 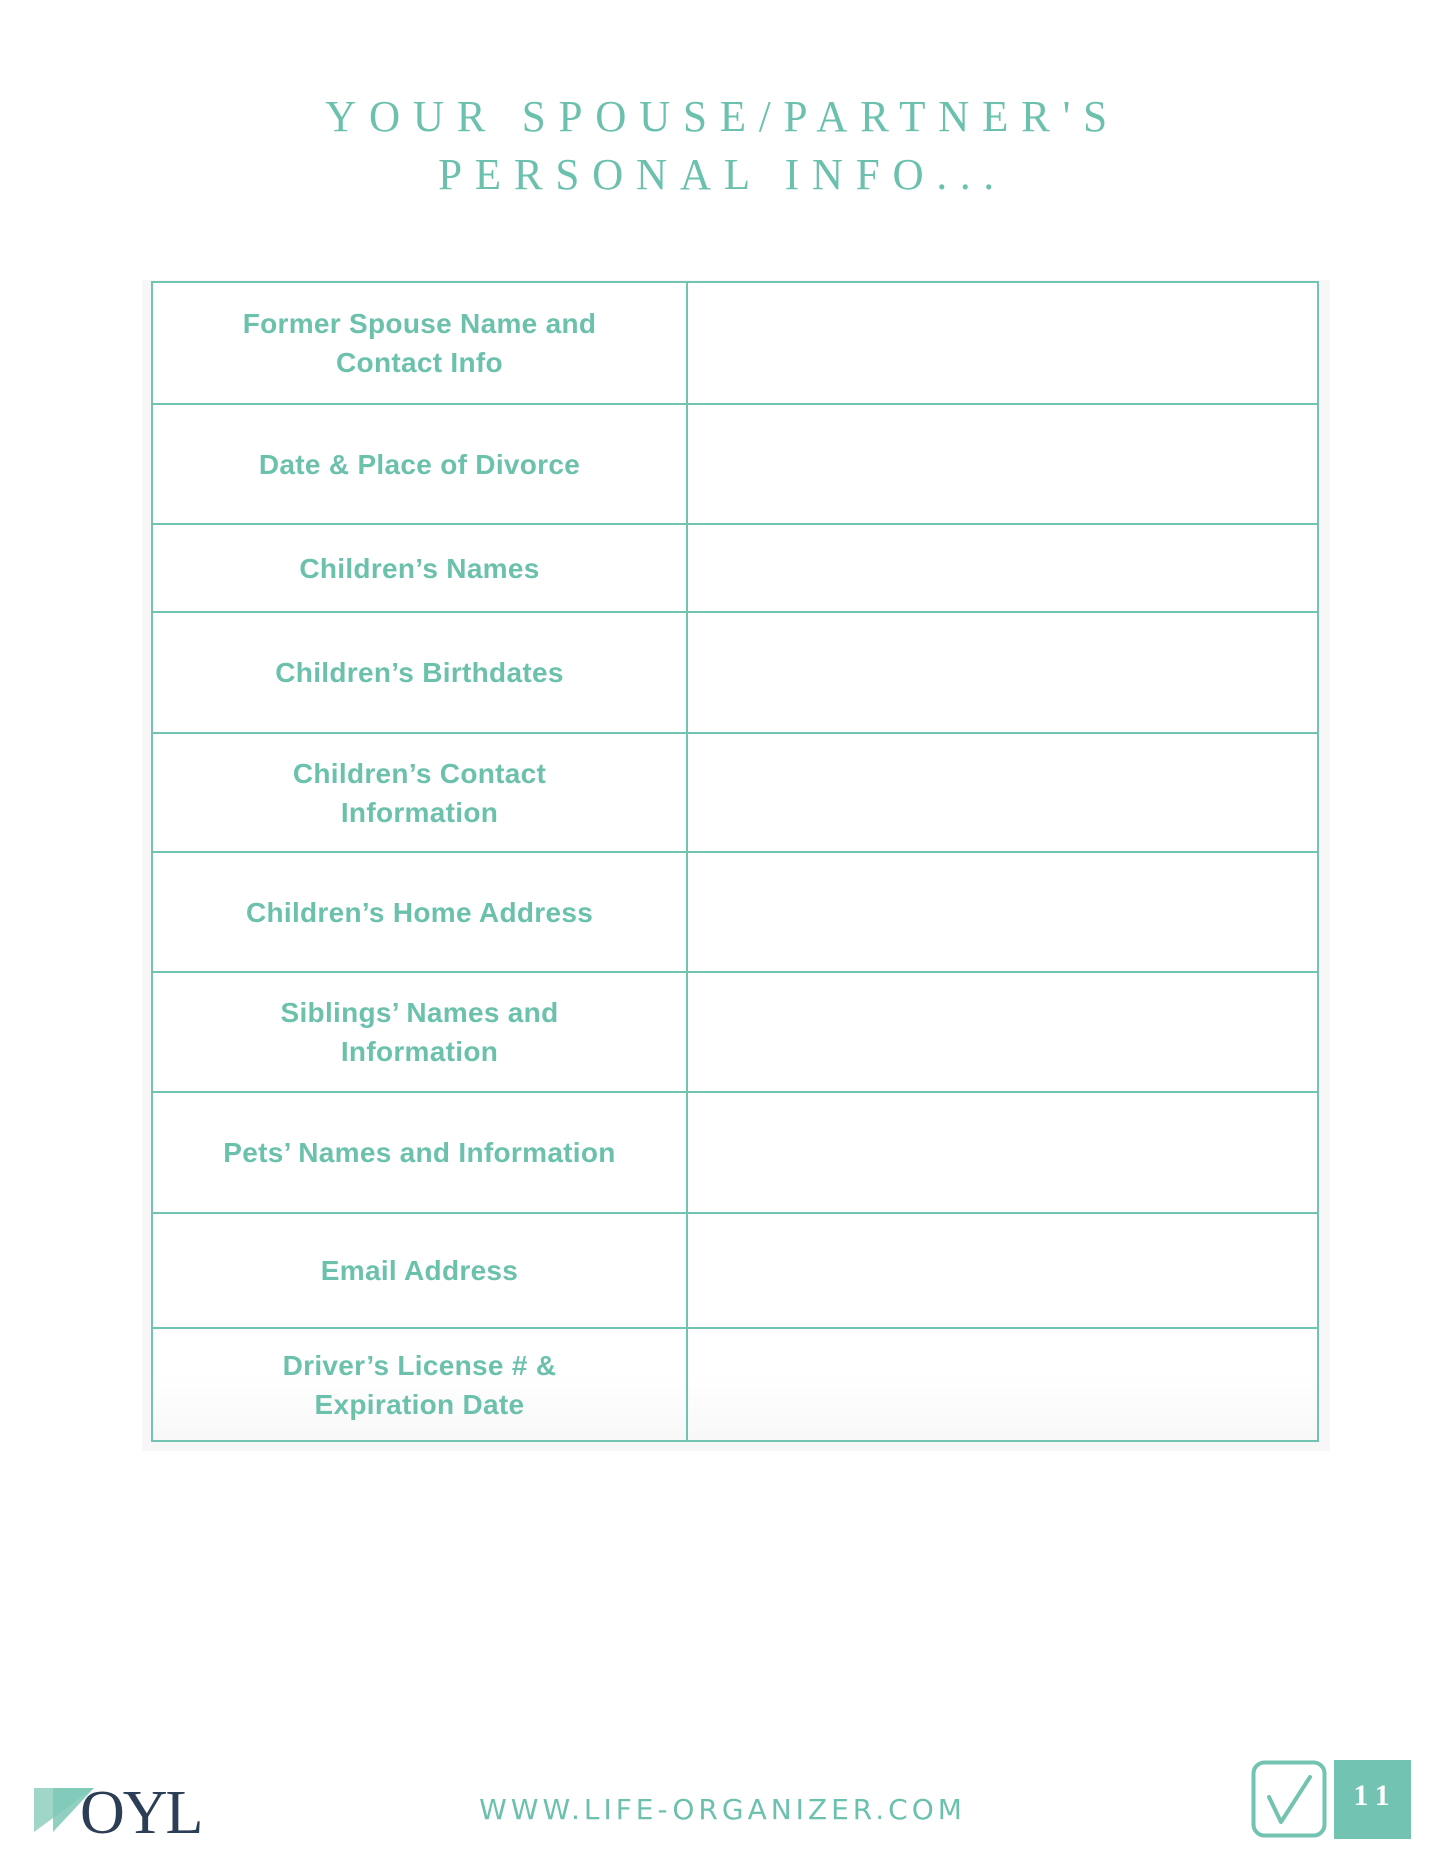 What do you see at coordinates (1002, 792) in the screenshot?
I see `childrens-contact-field` at bounding box center [1002, 792].